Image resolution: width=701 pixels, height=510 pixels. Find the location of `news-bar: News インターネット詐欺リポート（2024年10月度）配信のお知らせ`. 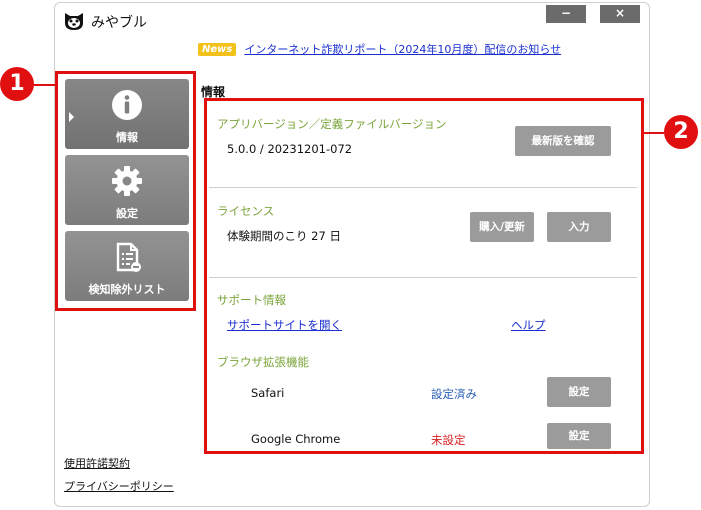

news-bar: News インターネット詐欺リポート（2024年10月度）配信のお知らせ is located at coordinates (379, 49).